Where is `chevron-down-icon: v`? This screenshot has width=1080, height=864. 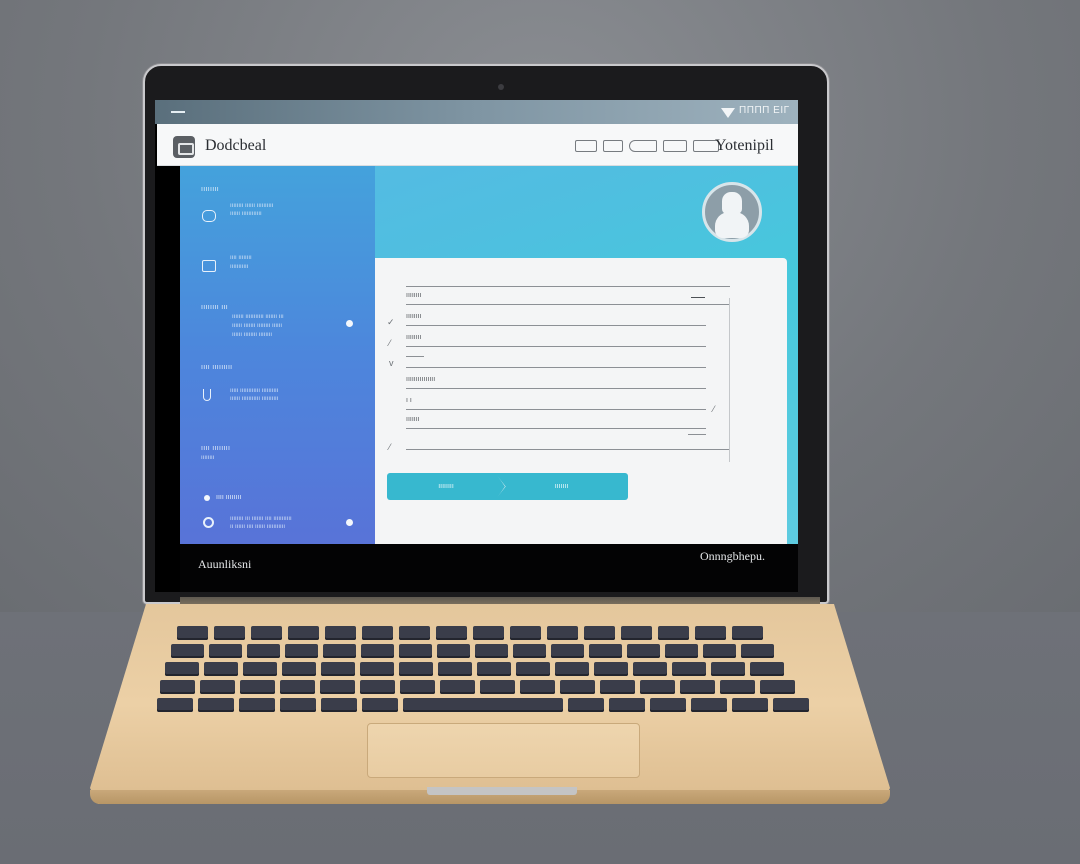
chevron-down-icon: v is located at coordinates (391, 363).